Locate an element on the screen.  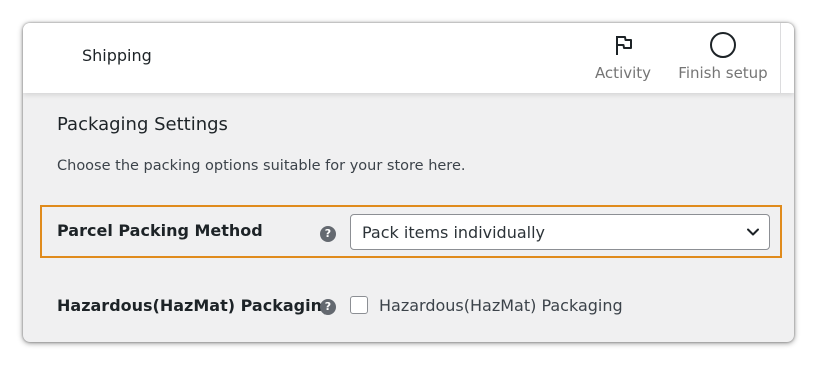
circle-progress-icon is located at coordinates (723, 45).